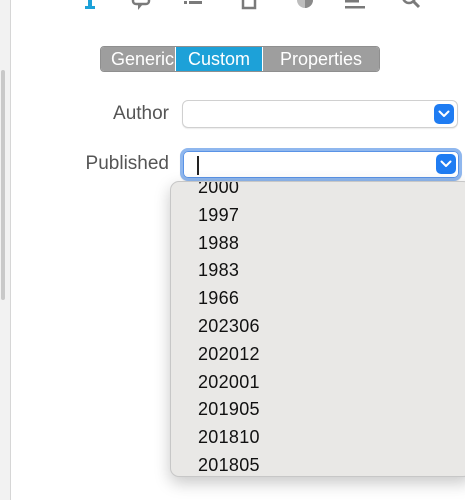 This screenshot has height=500, width=465. What do you see at coordinates (141, 113) in the screenshot?
I see `author-label: Author` at bounding box center [141, 113].